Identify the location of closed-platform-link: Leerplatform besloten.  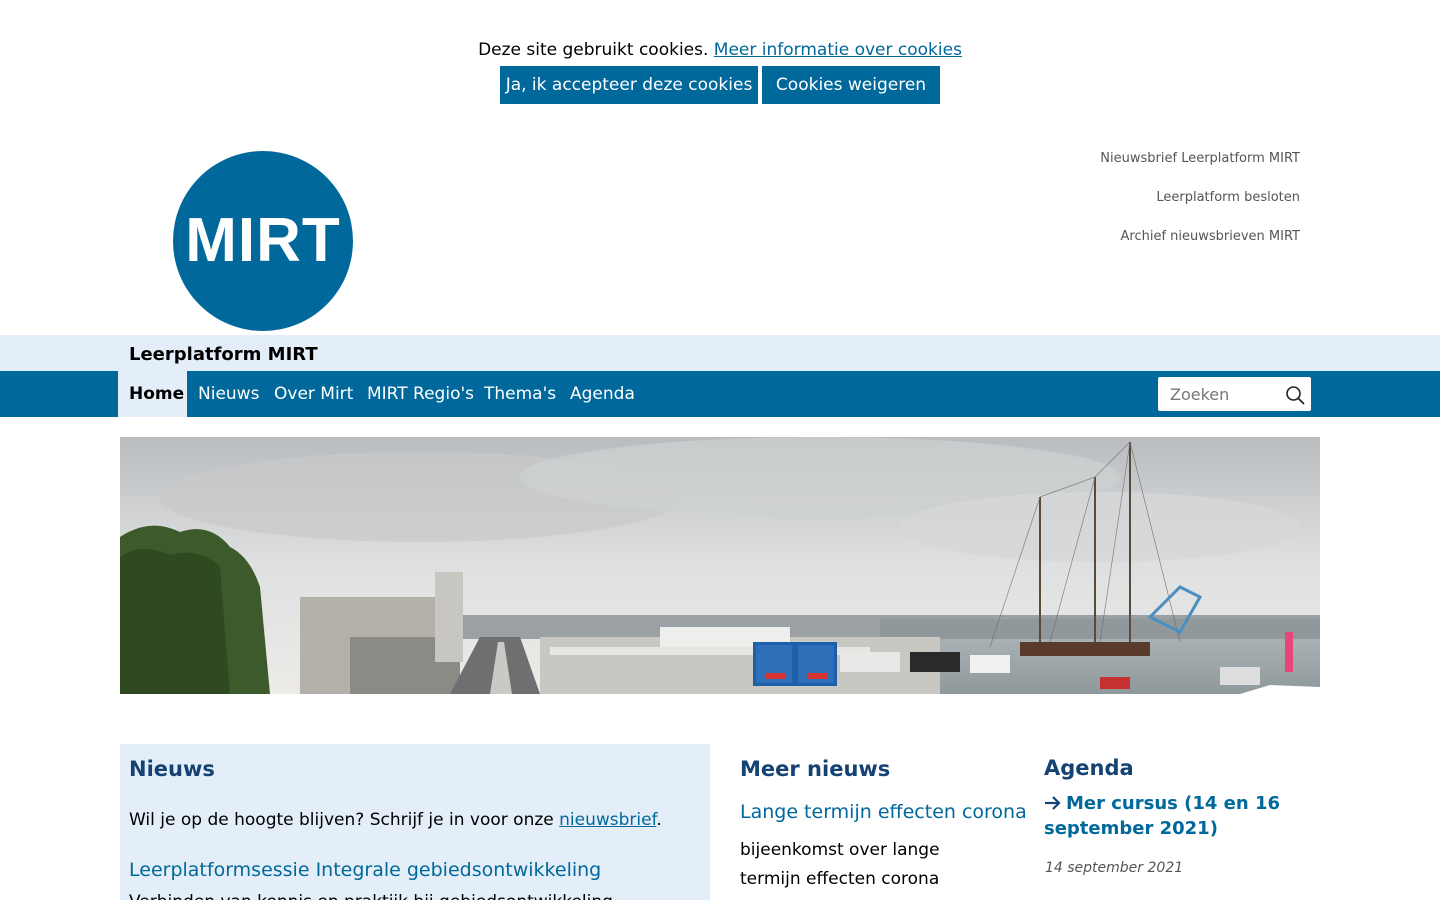
(1200, 208).